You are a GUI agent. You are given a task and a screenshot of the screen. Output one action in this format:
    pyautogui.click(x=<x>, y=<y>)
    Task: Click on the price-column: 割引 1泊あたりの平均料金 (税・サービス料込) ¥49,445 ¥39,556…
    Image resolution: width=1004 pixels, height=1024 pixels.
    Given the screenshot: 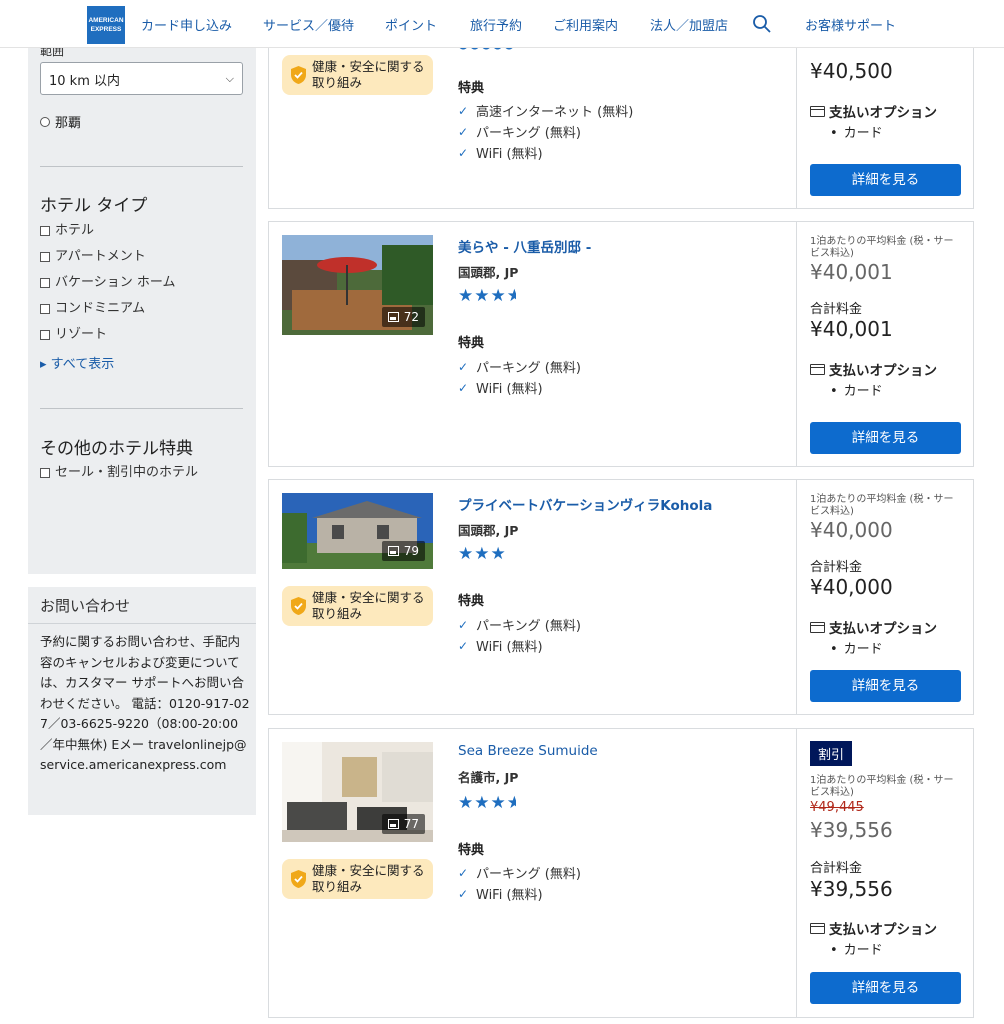 What is the action you would take?
    pyautogui.click(x=885, y=873)
    